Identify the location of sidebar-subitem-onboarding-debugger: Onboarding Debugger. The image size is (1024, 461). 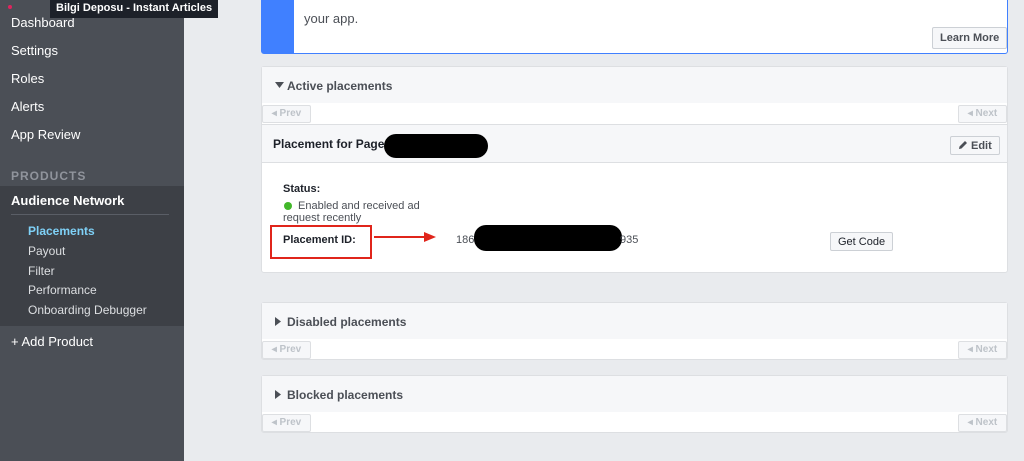
(87, 310).